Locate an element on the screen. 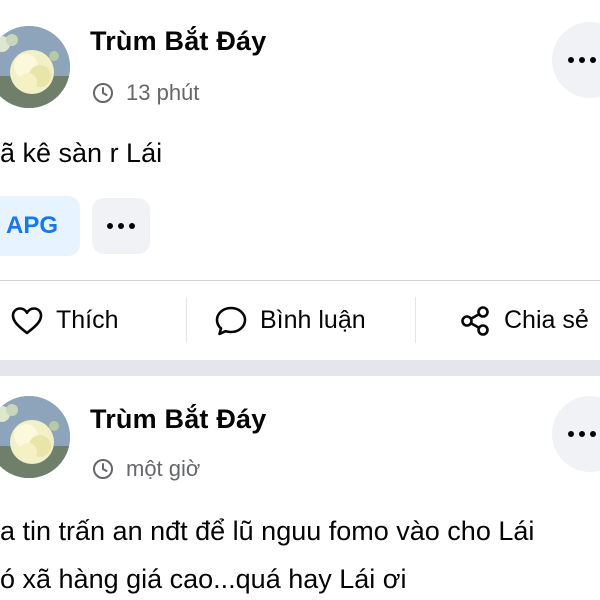 This screenshot has width=600, height=600. comment-label: Bình luận is located at coordinates (313, 320).